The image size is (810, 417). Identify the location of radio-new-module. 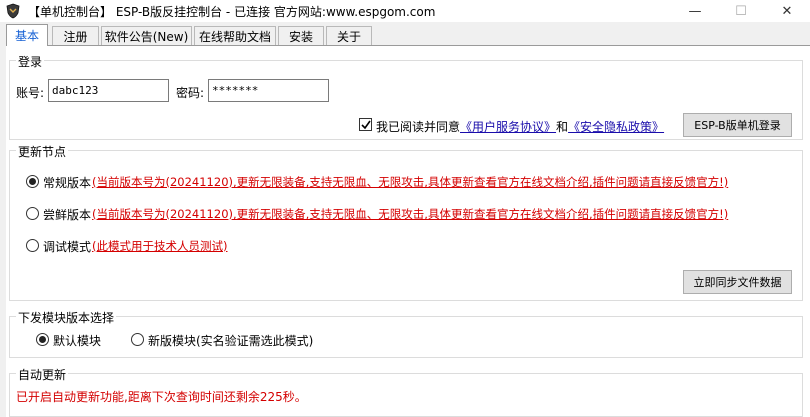
(137, 339).